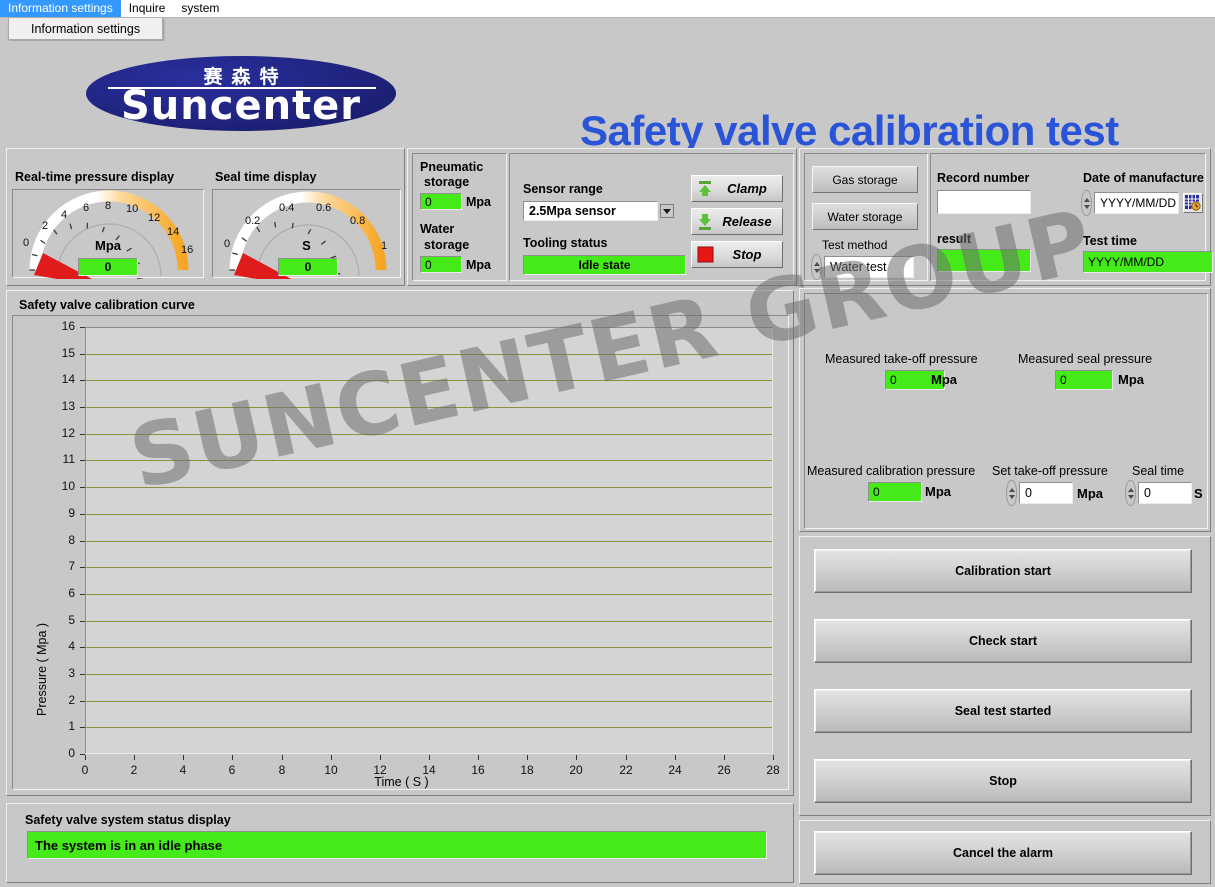  I want to click on set-takeoff-unit: Mpa, so click(1090, 493).